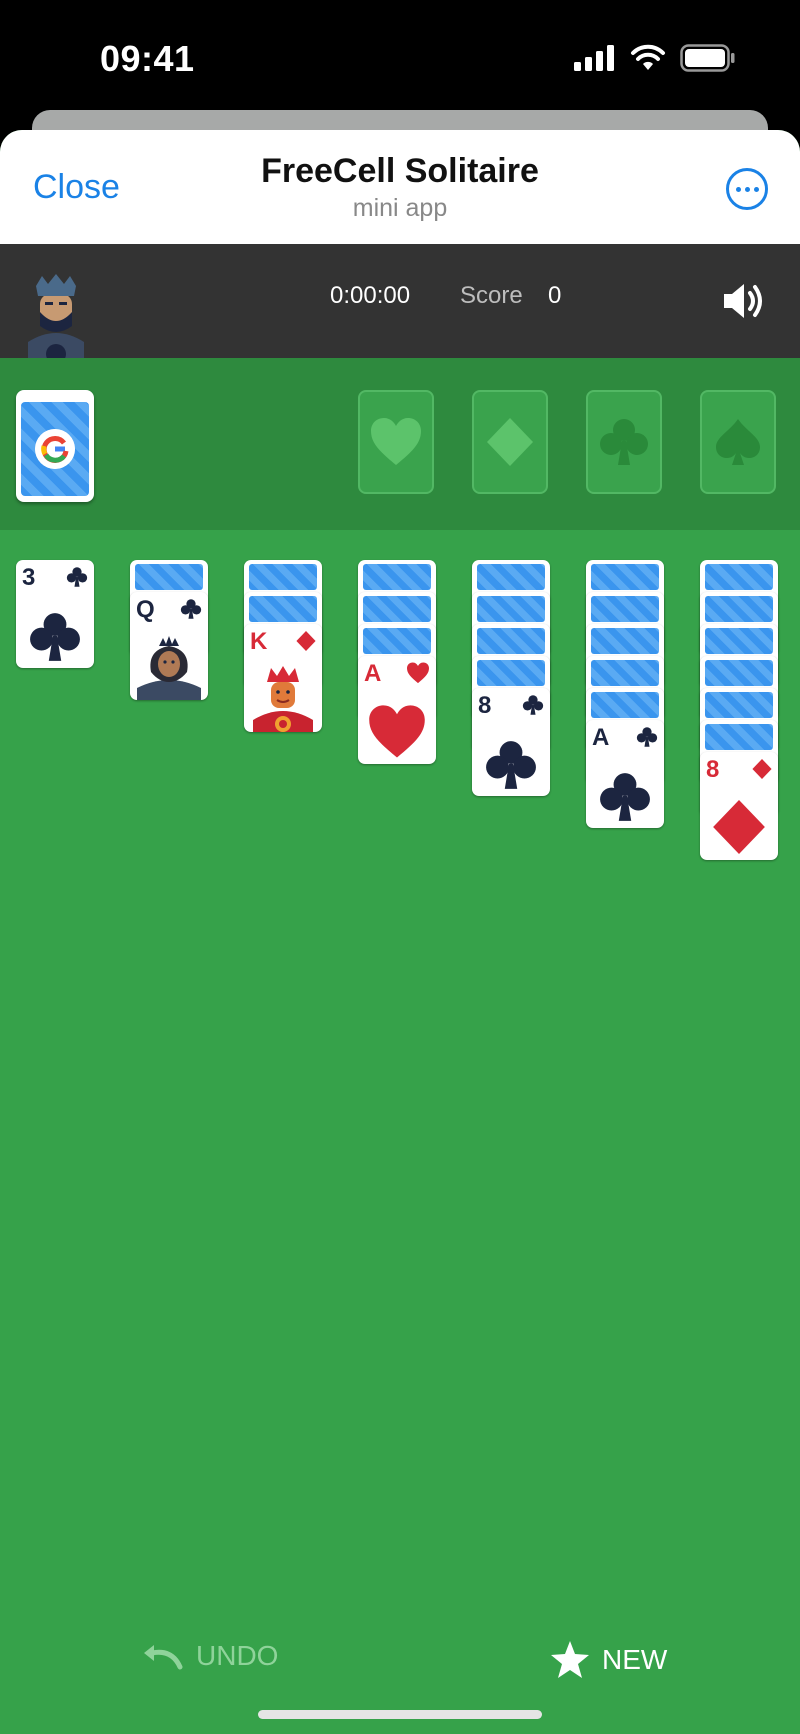 This screenshot has height=1734, width=800. I want to click on avatar, so click(56, 315).